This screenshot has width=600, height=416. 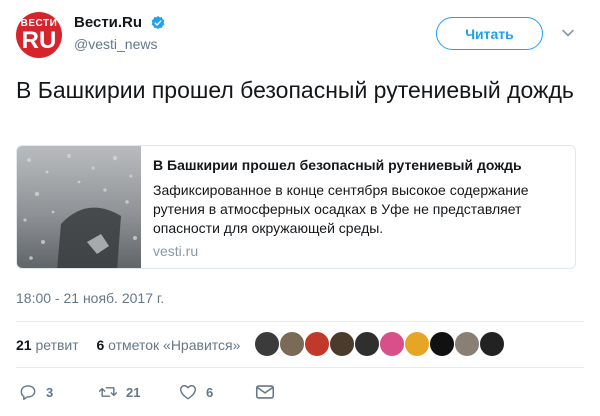 I want to click on like-count: 6, so click(x=210, y=392).